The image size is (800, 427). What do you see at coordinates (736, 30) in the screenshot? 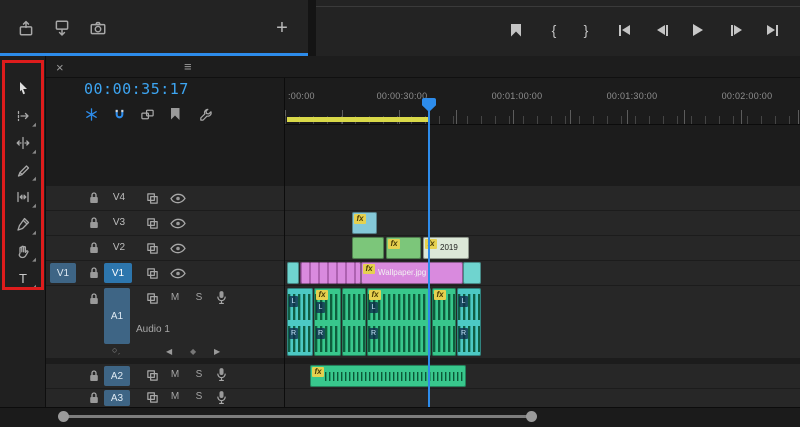
I see `step-forward-button` at bounding box center [736, 30].